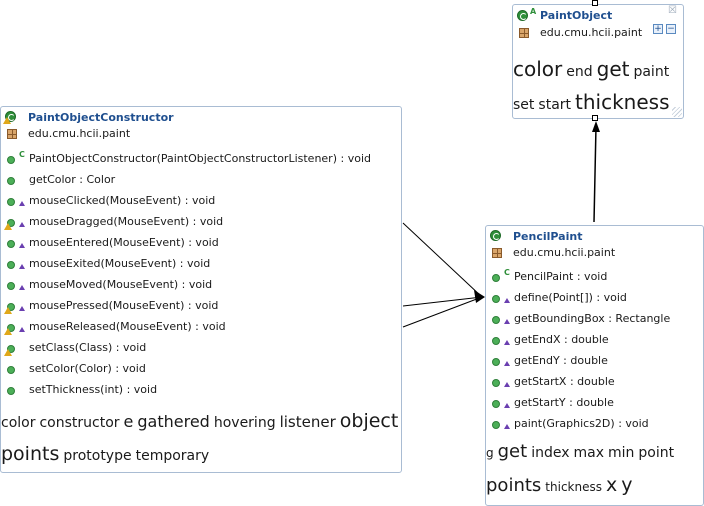 This screenshot has width=704, height=506. Describe the element at coordinates (658, 29) in the screenshot. I see `expand-icon: +` at that location.